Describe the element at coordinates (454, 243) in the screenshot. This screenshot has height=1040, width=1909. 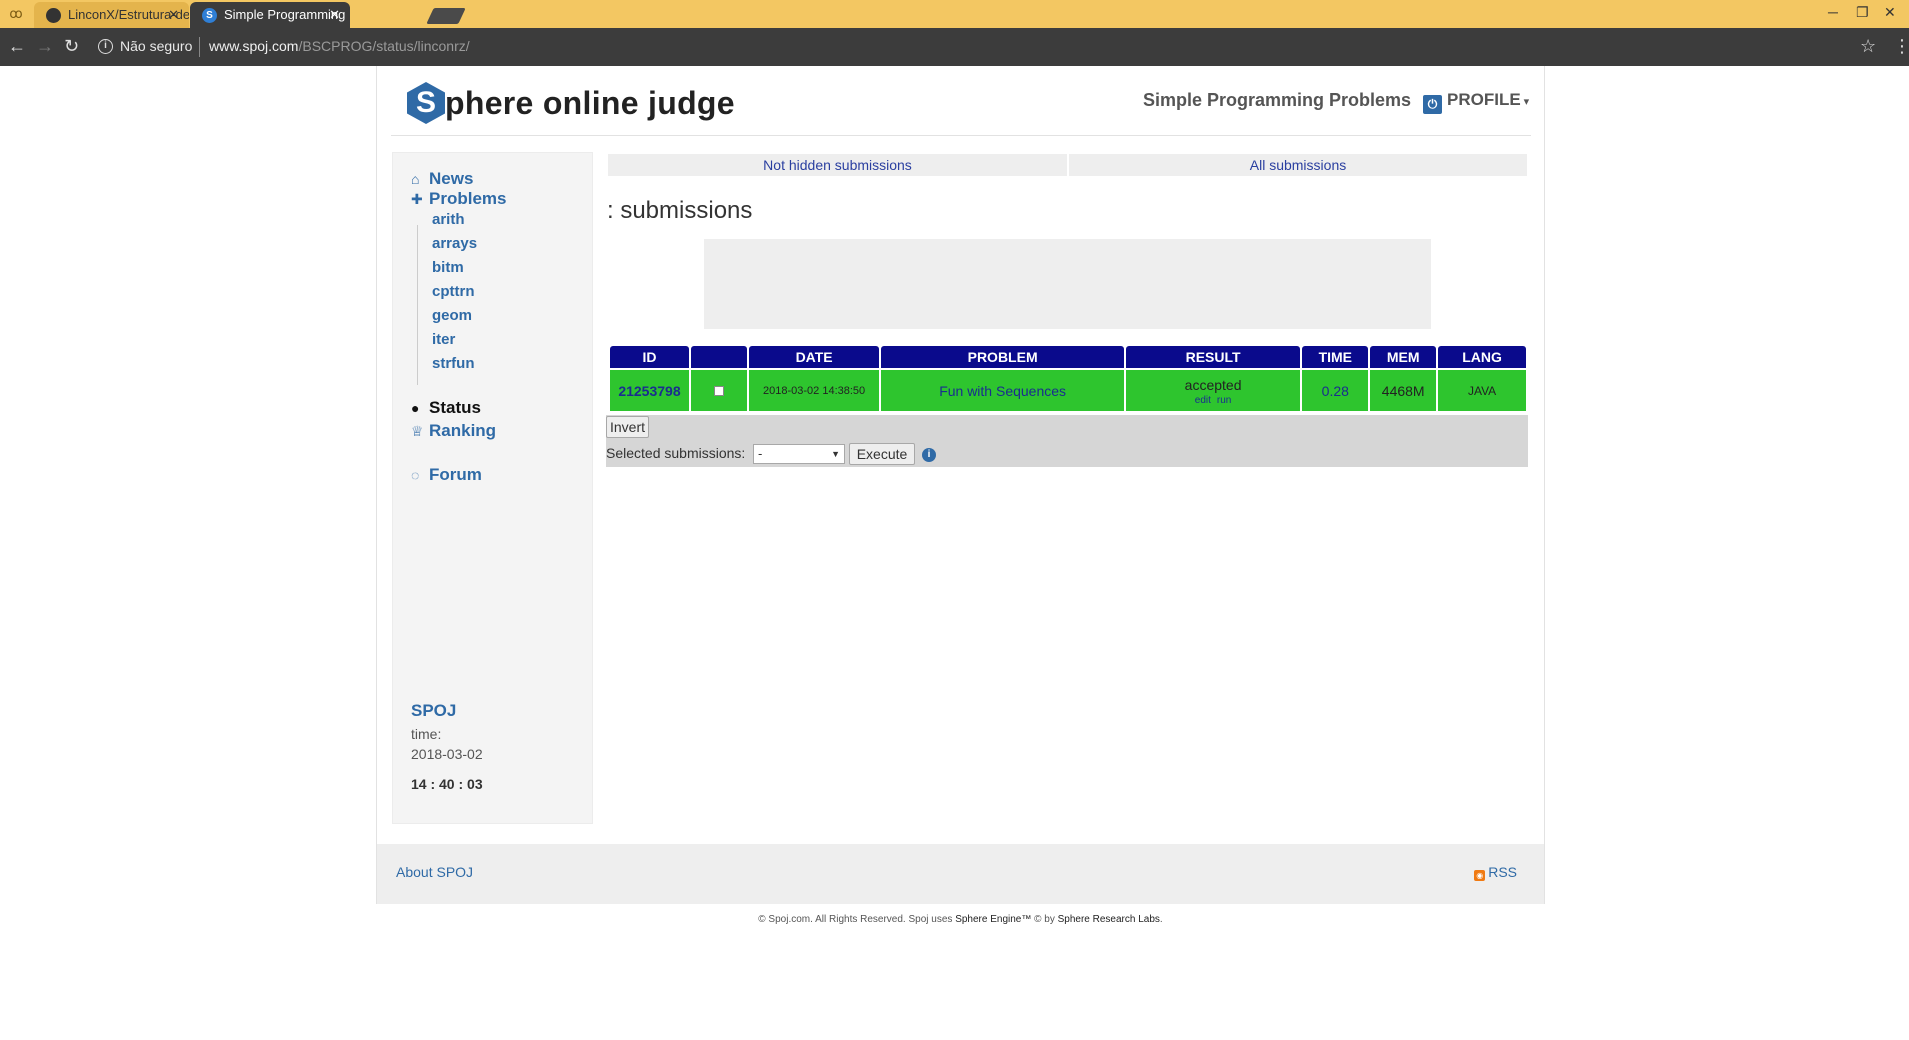
I see `subnav-item-arrays: arrays` at that location.